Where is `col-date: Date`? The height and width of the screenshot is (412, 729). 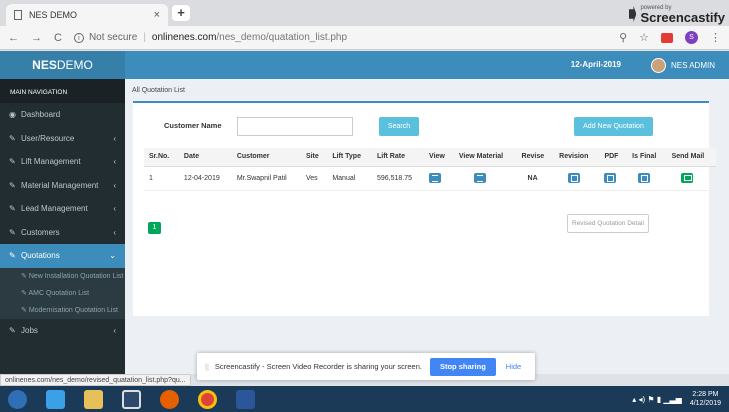 col-date: Date is located at coordinates (205, 157).